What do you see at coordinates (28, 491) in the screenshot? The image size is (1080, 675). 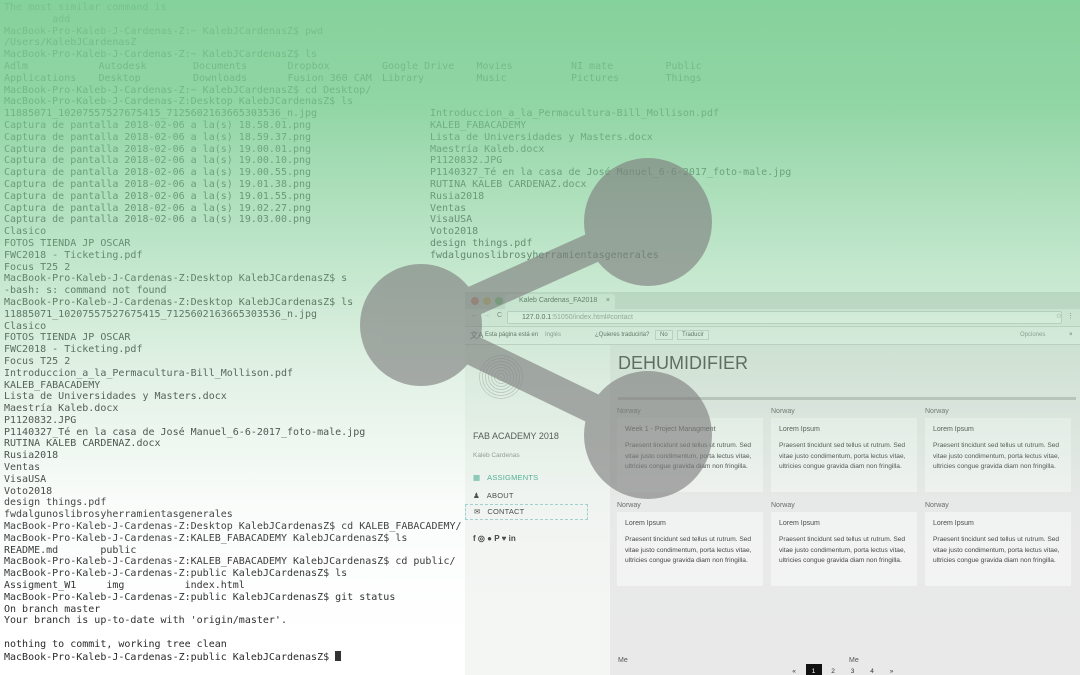 I see `terminal-line: Voto2018` at bounding box center [28, 491].